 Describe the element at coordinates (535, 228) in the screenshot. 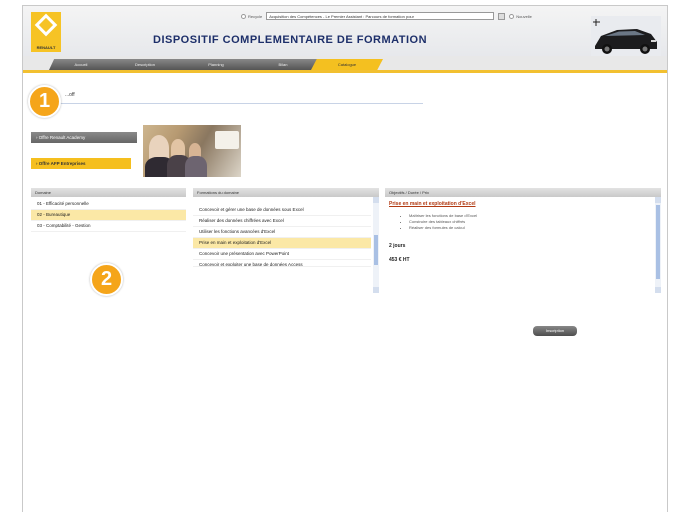

I see `objective-bullet: Réaliser des formules de calcul` at that location.